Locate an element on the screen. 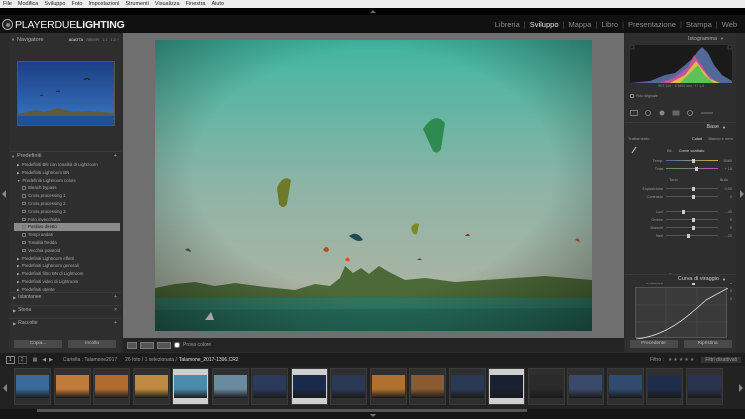 The image size is (745, 419). menu-aiuto: Aiuto is located at coordinates (217, 4).